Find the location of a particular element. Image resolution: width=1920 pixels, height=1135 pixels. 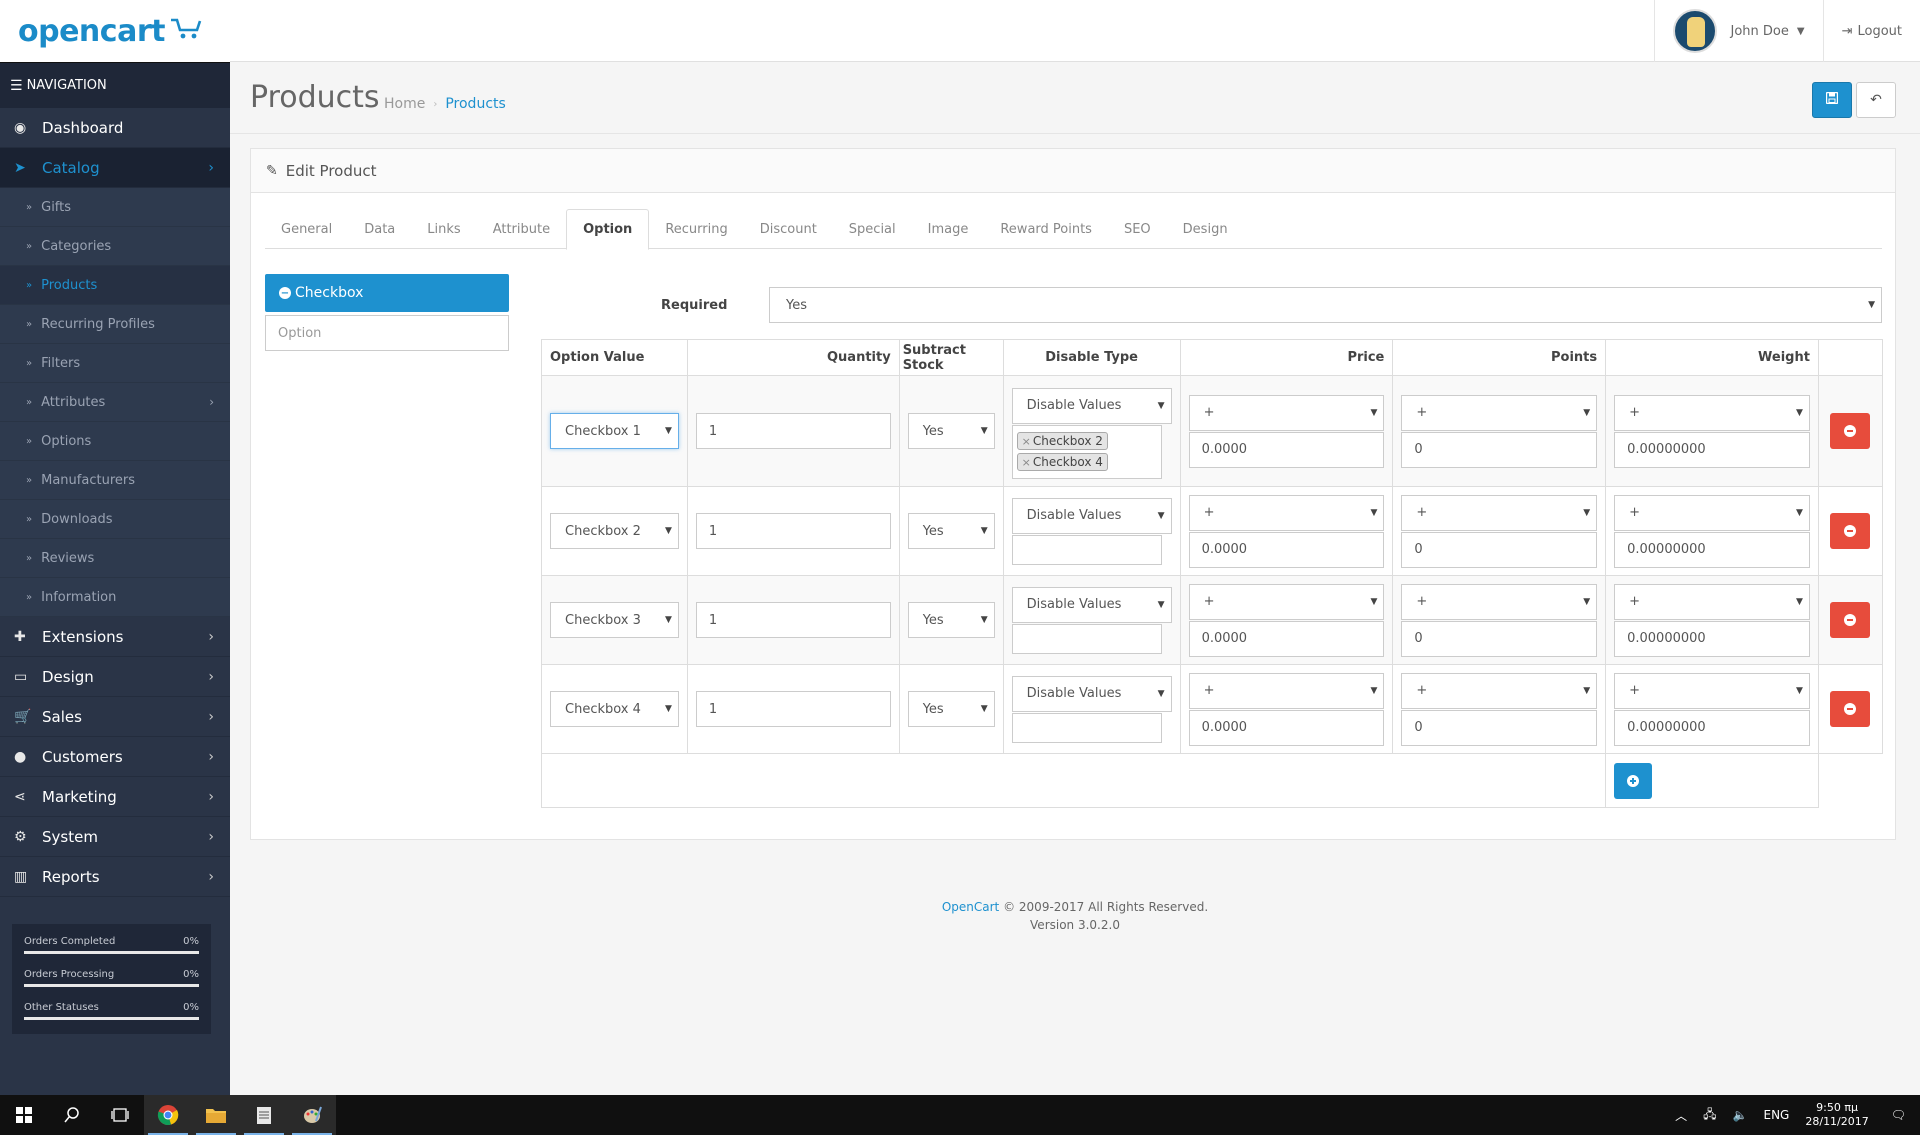

tag-chip: × Checkbox 4 is located at coordinates (1062, 461).